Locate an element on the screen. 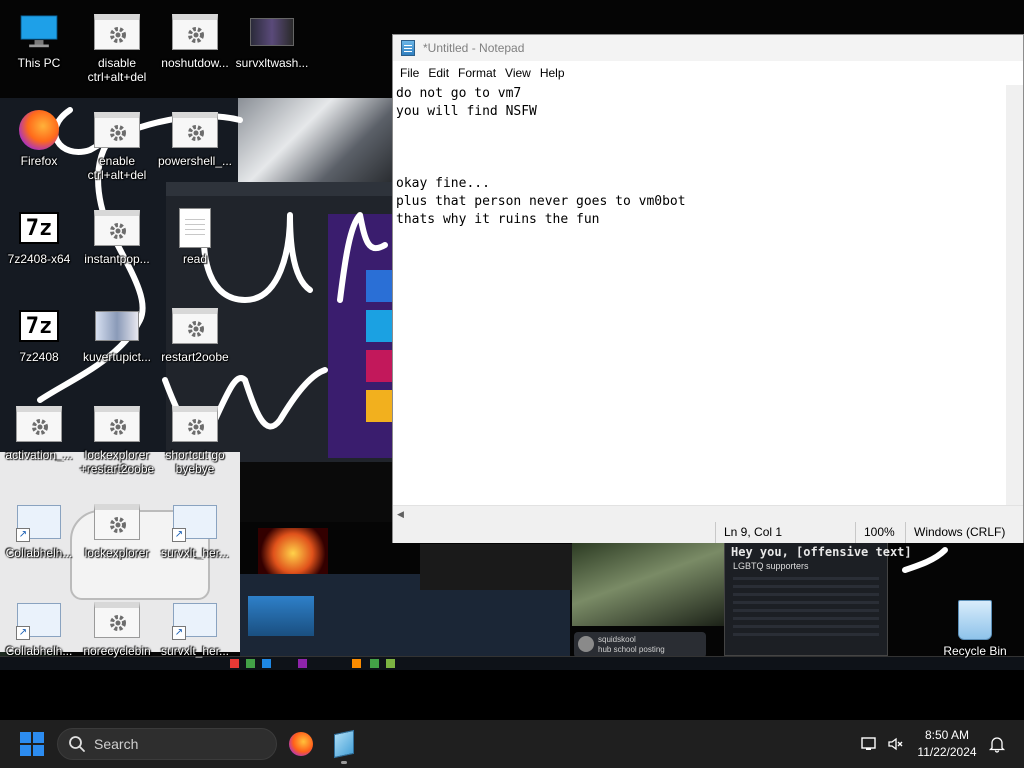 The height and width of the screenshot is (768, 1024). chat-avatar is located at coordinates (586, 644).